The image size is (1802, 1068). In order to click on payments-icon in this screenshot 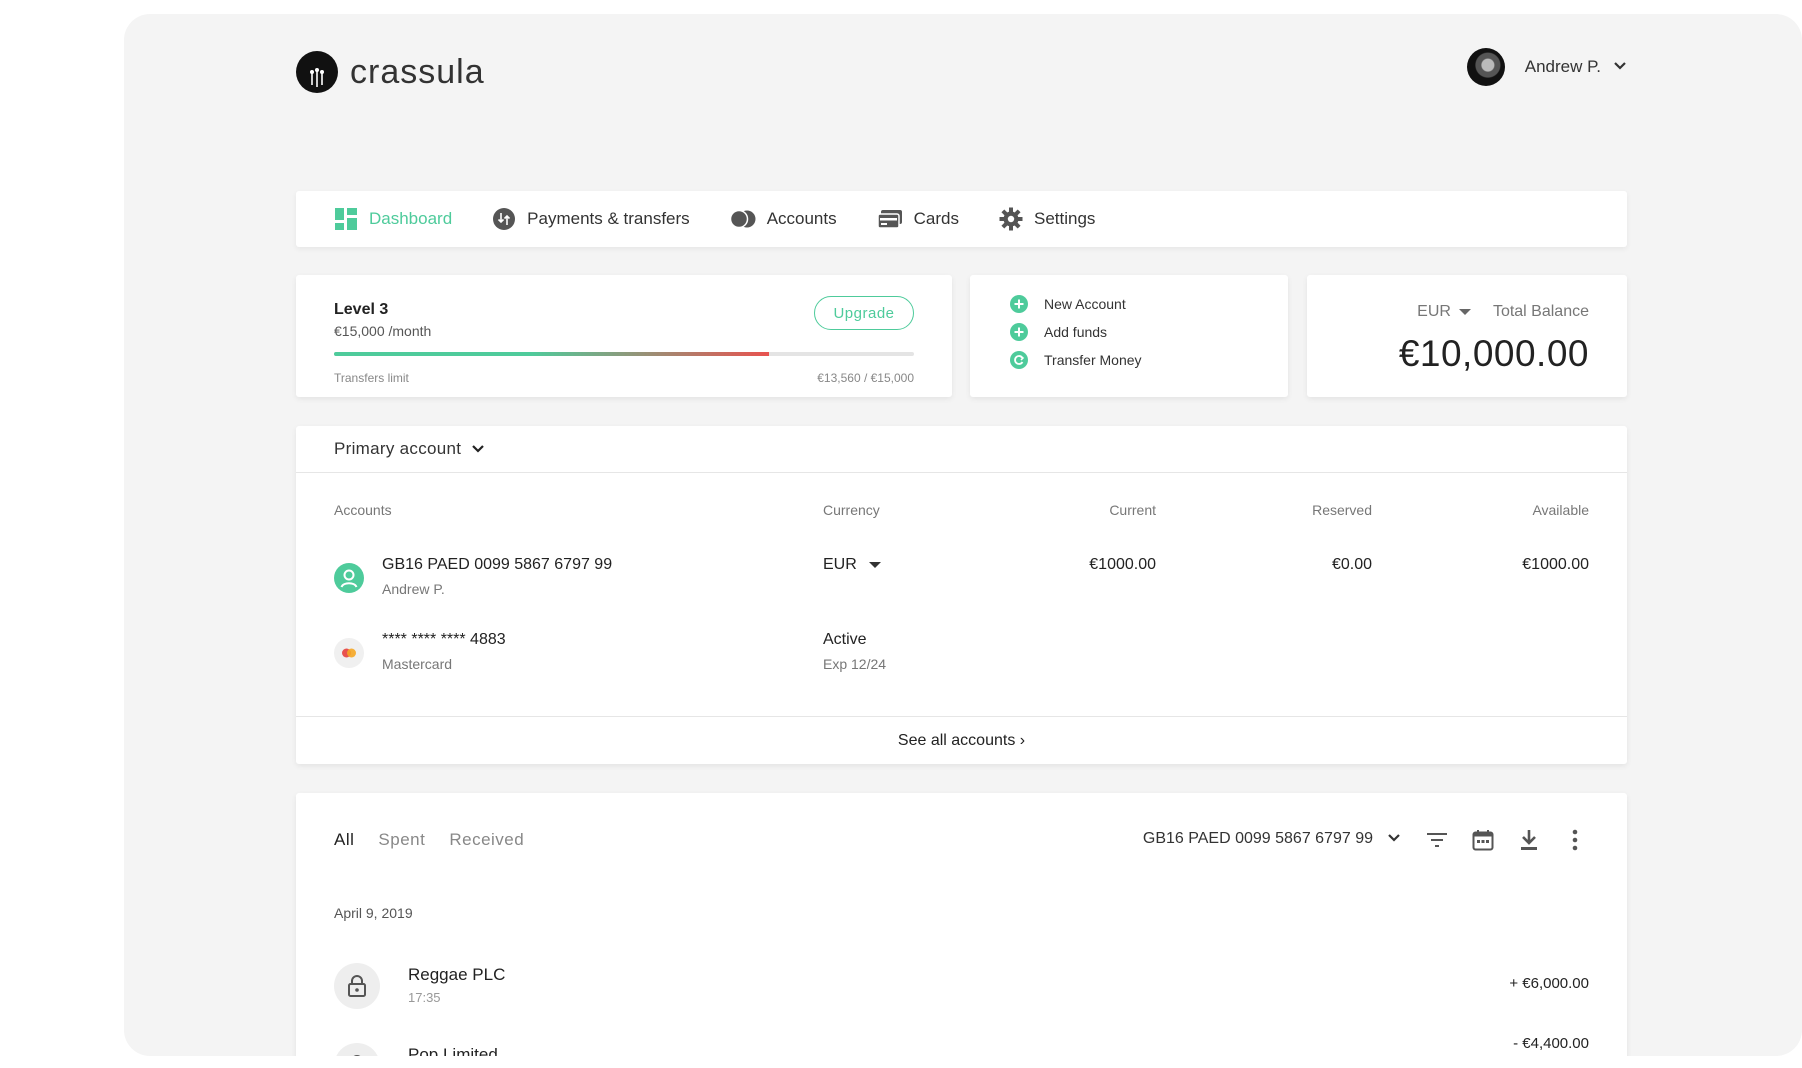, I will do `click(504, 219)`.